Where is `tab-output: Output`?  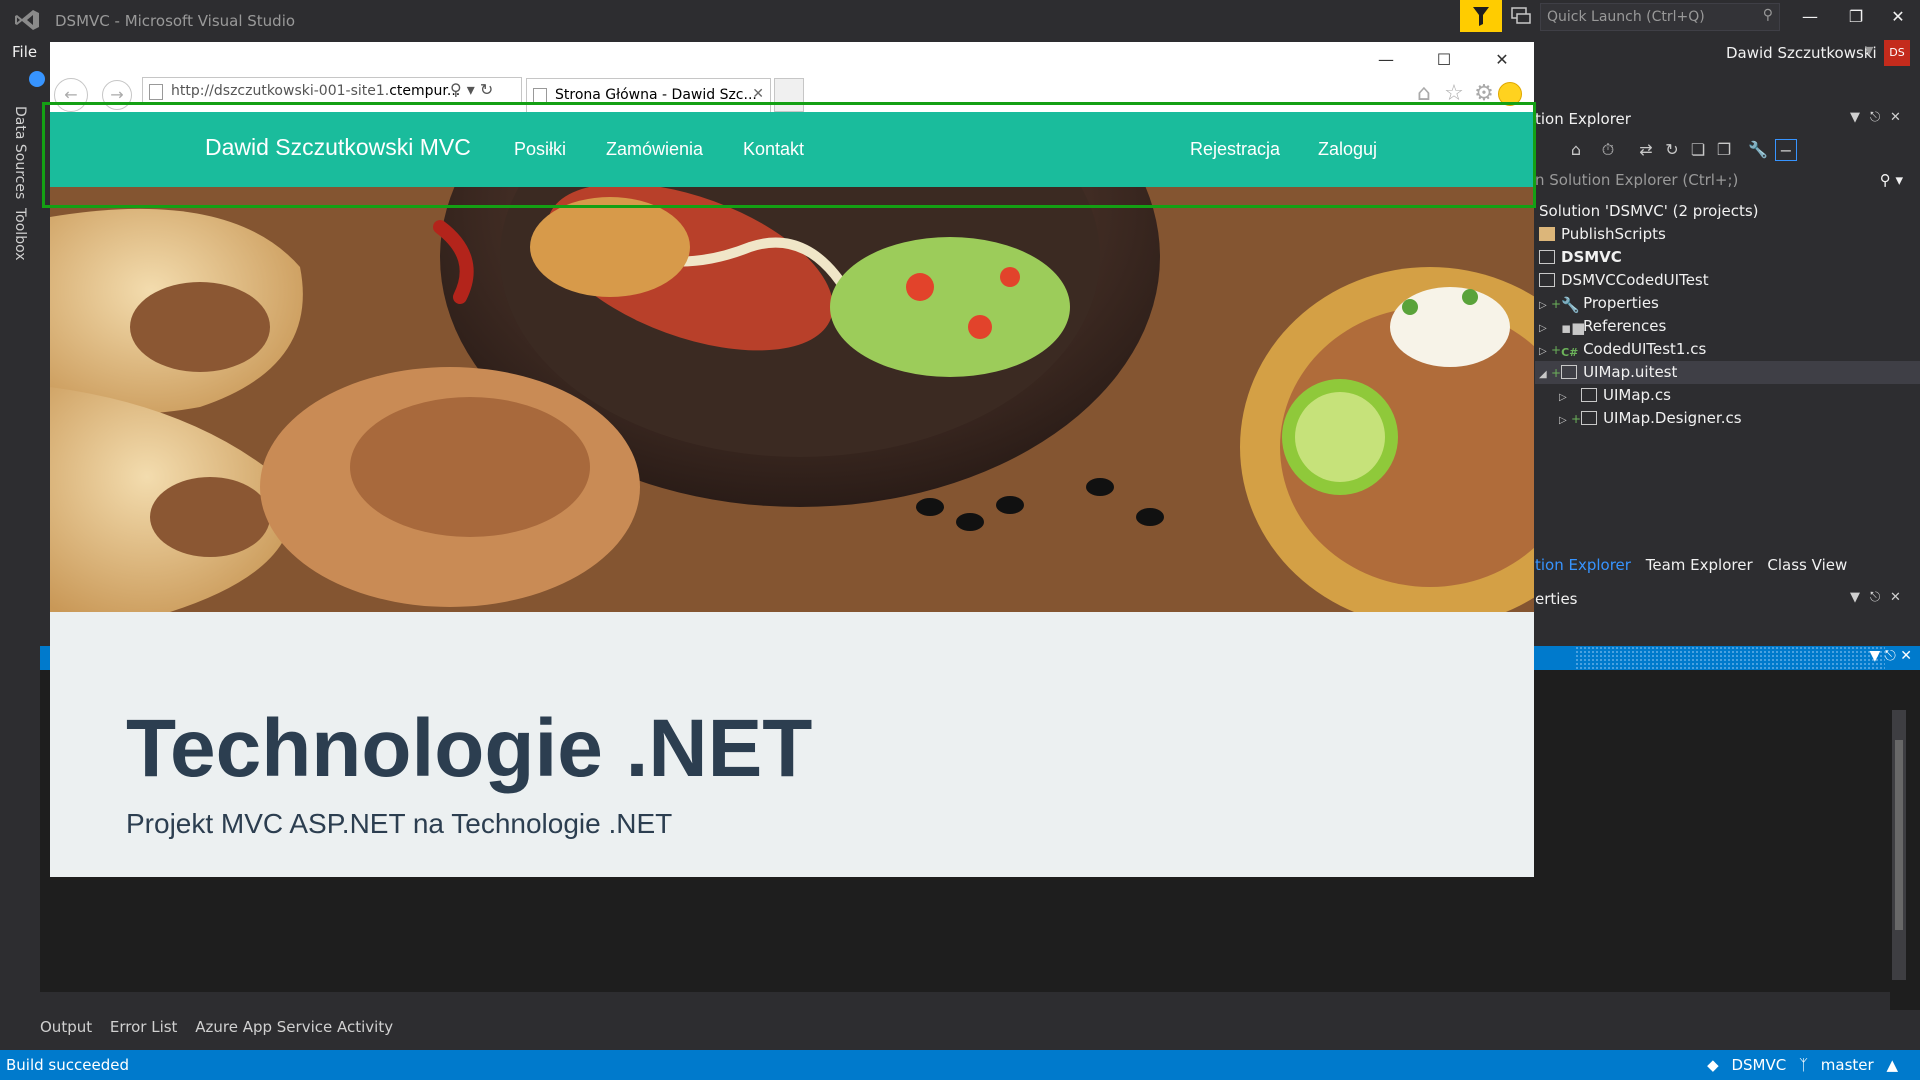
tab-output: Output is located at coordinates (66, 1027).